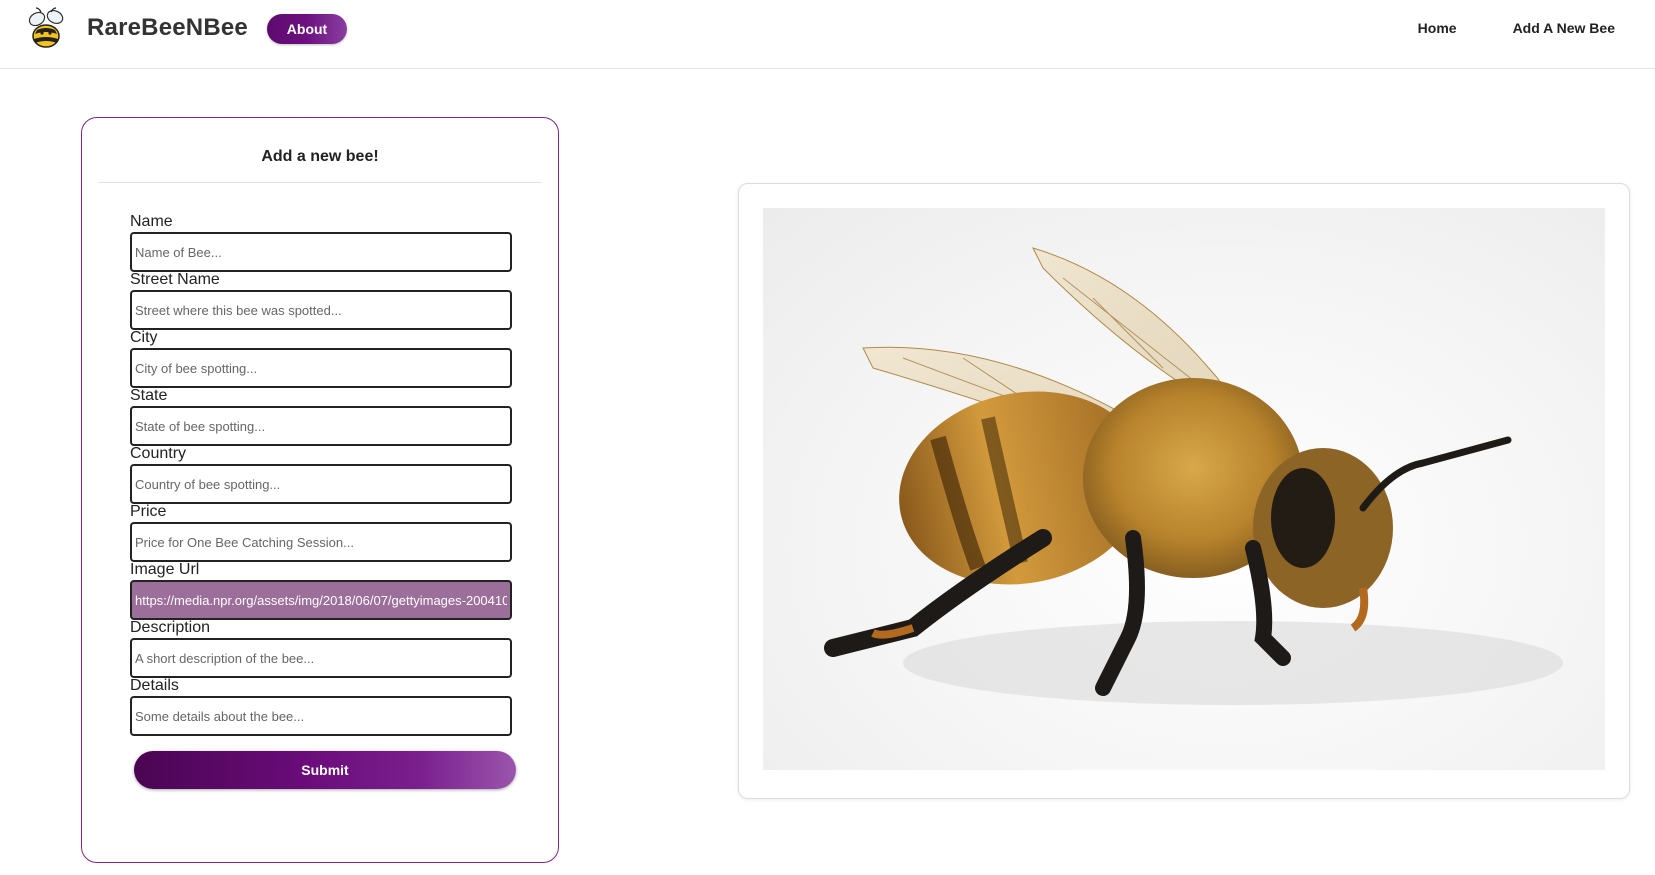 Image resolution: width=1655 pixels, height=875 pixels. I want to click on field-country: Country, so click(321, 474).